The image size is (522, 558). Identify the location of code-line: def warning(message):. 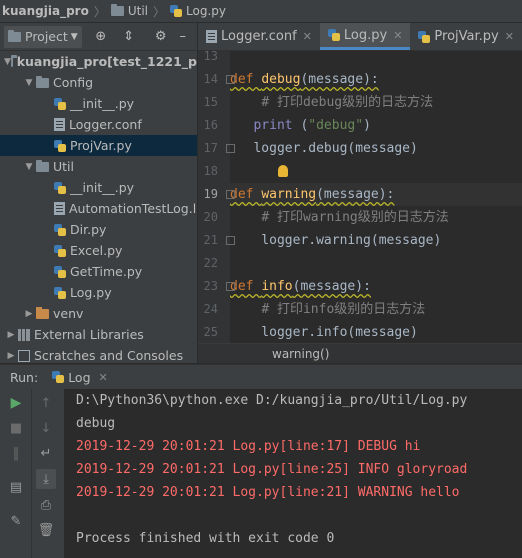
(376, 194).